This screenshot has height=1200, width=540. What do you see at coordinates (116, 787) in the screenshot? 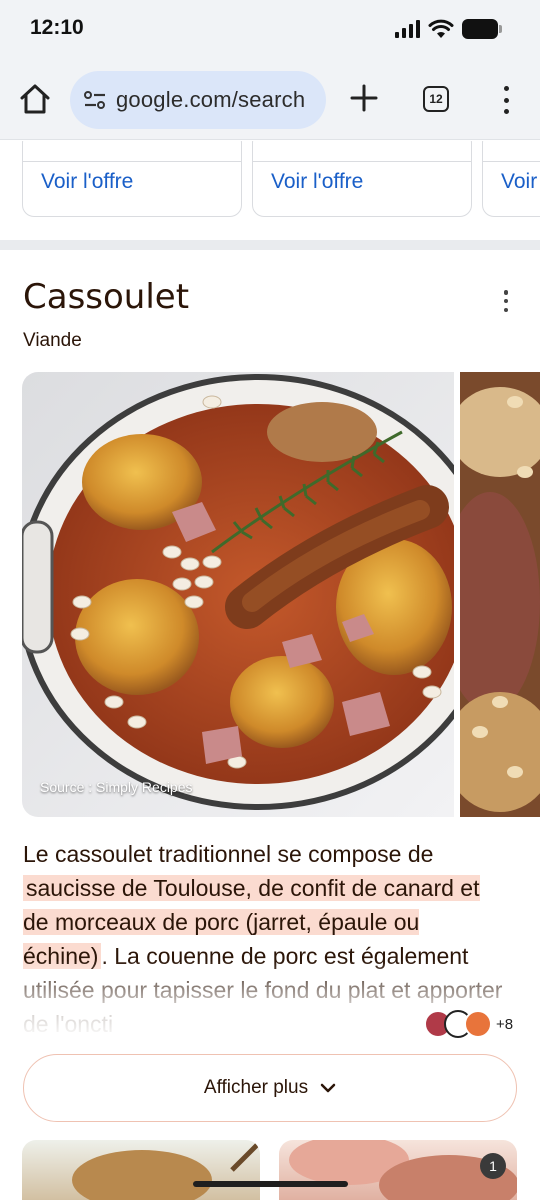
I see `image-source-caption: Source : Simply Recipes` at bounding box center [116, 787].